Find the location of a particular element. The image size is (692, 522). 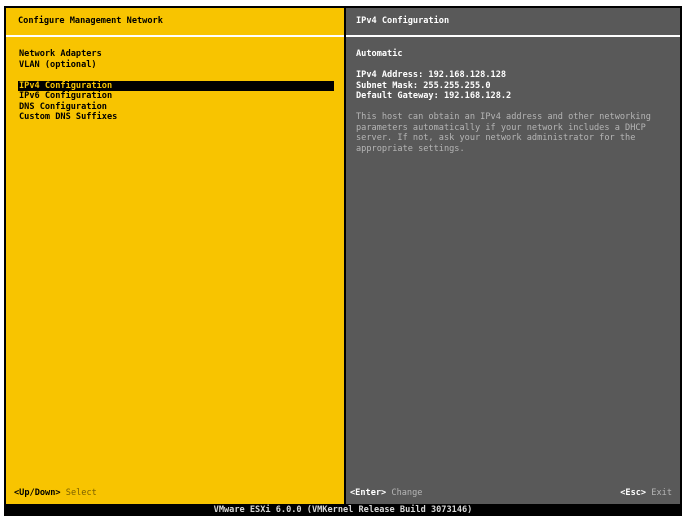

change-key-hint: <Enter> Change is located at coordinates (386, 493).